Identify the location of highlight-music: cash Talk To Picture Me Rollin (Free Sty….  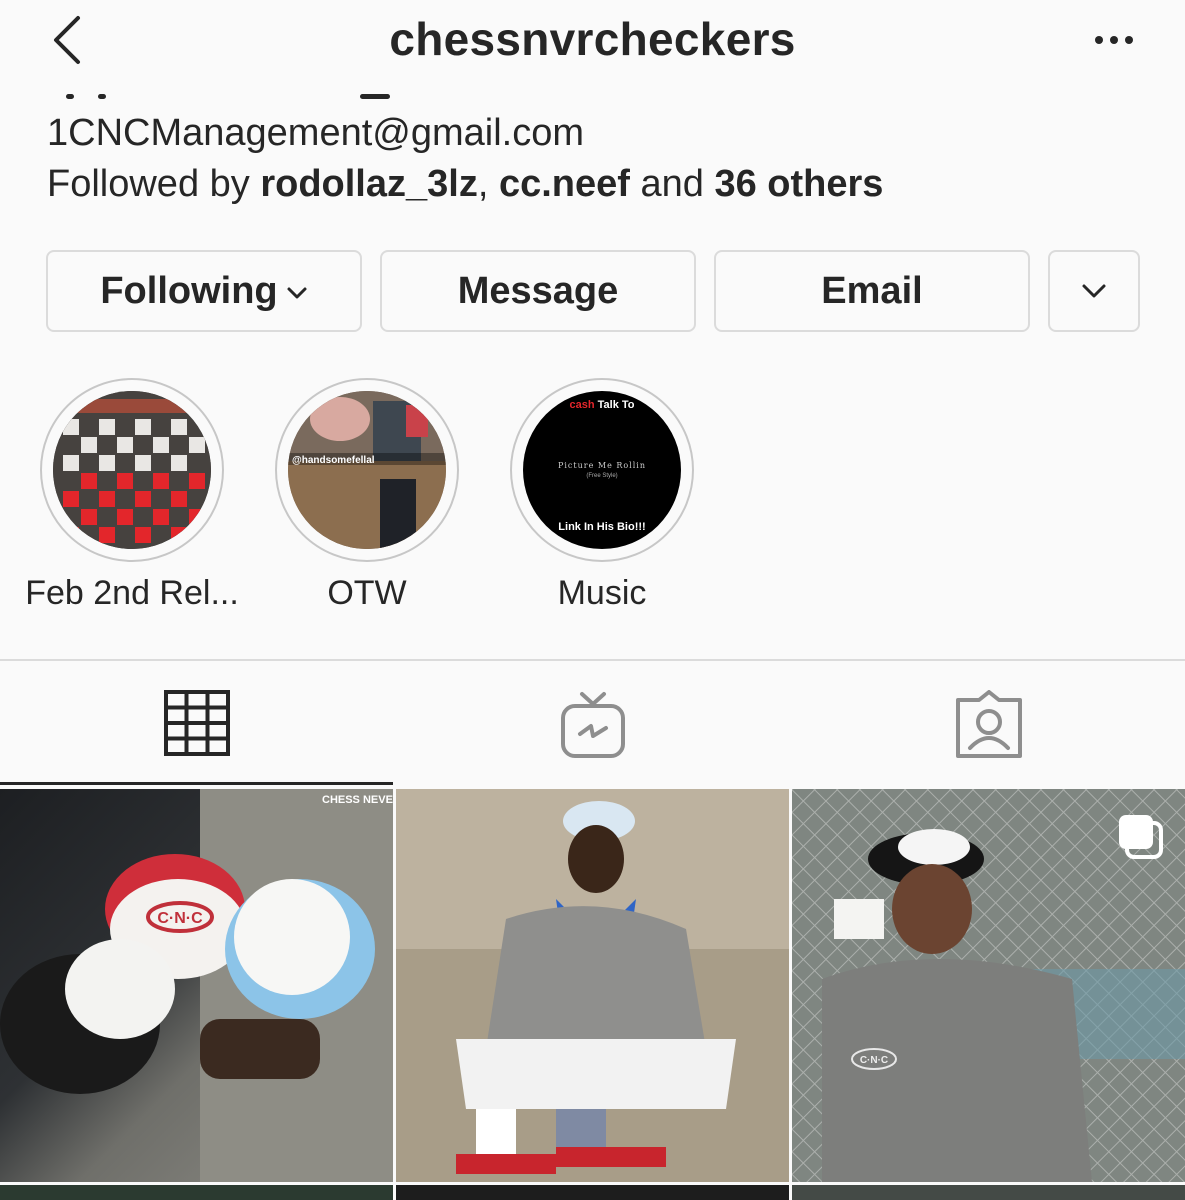
(602, 495).